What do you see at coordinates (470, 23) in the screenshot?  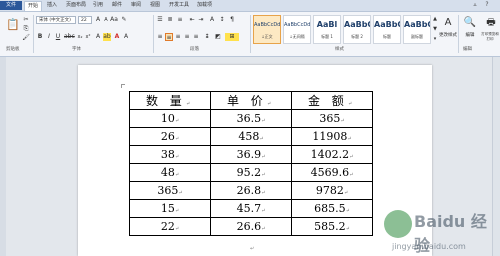 I see `find-icon: 🔍` at bounding box center [470, 23].